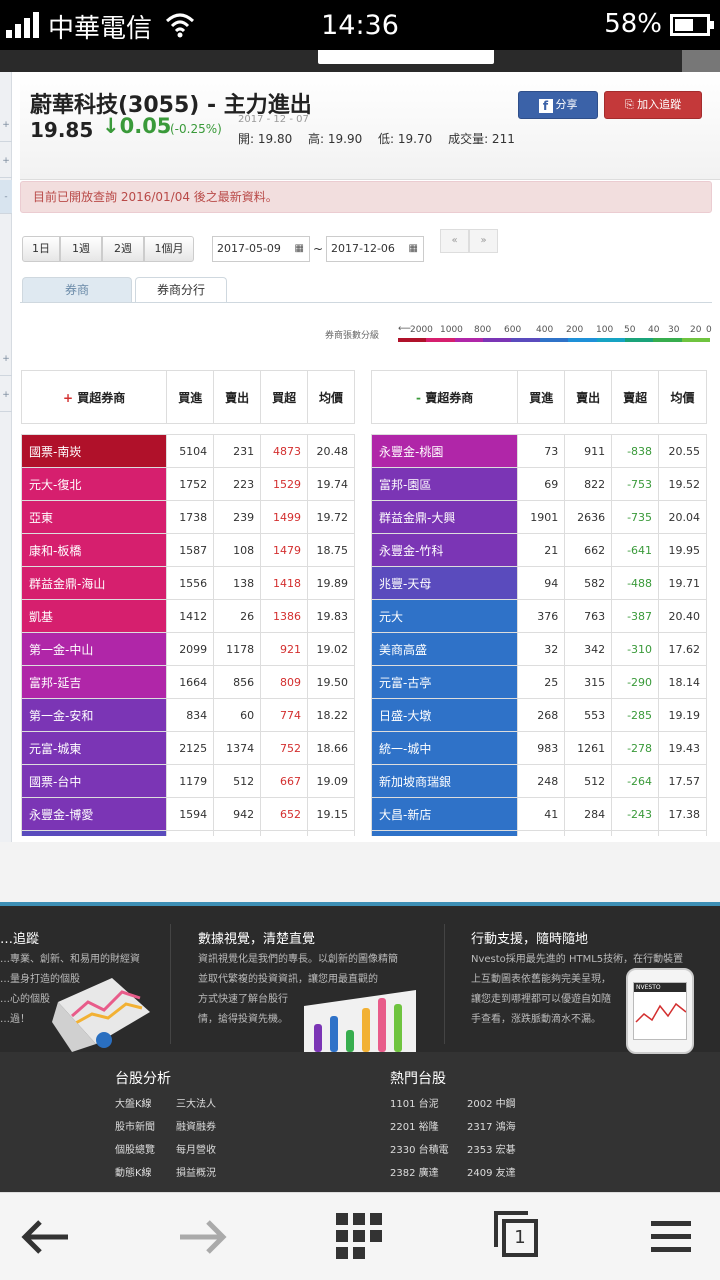 The image size is (720, 1280). I want to click on avg-price-cell: 17.38, so click(682, 814).